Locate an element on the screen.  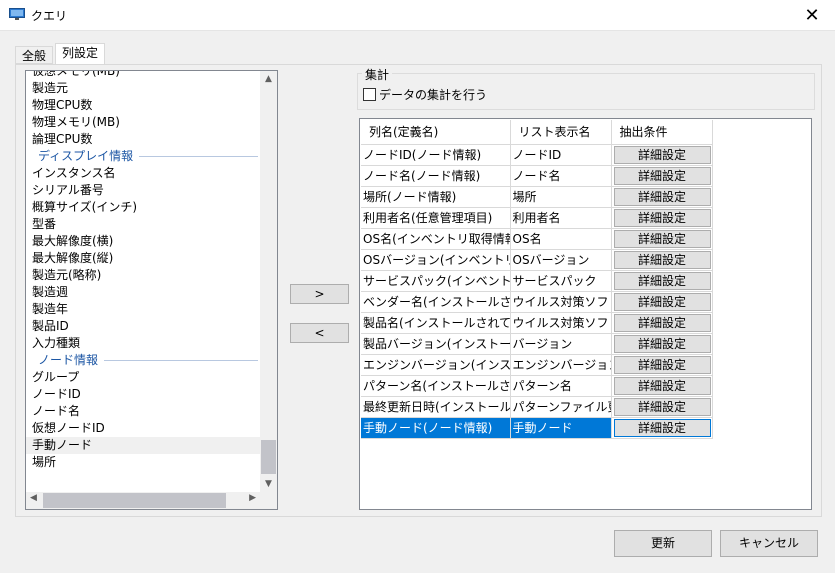
display-name-cell: 手動ノード is located at coordinates (561, 428).